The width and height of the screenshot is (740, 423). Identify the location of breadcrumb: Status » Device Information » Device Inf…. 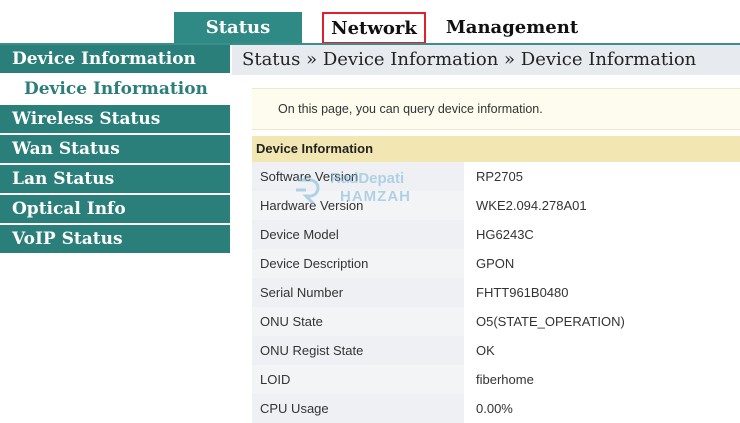
(486, 60).